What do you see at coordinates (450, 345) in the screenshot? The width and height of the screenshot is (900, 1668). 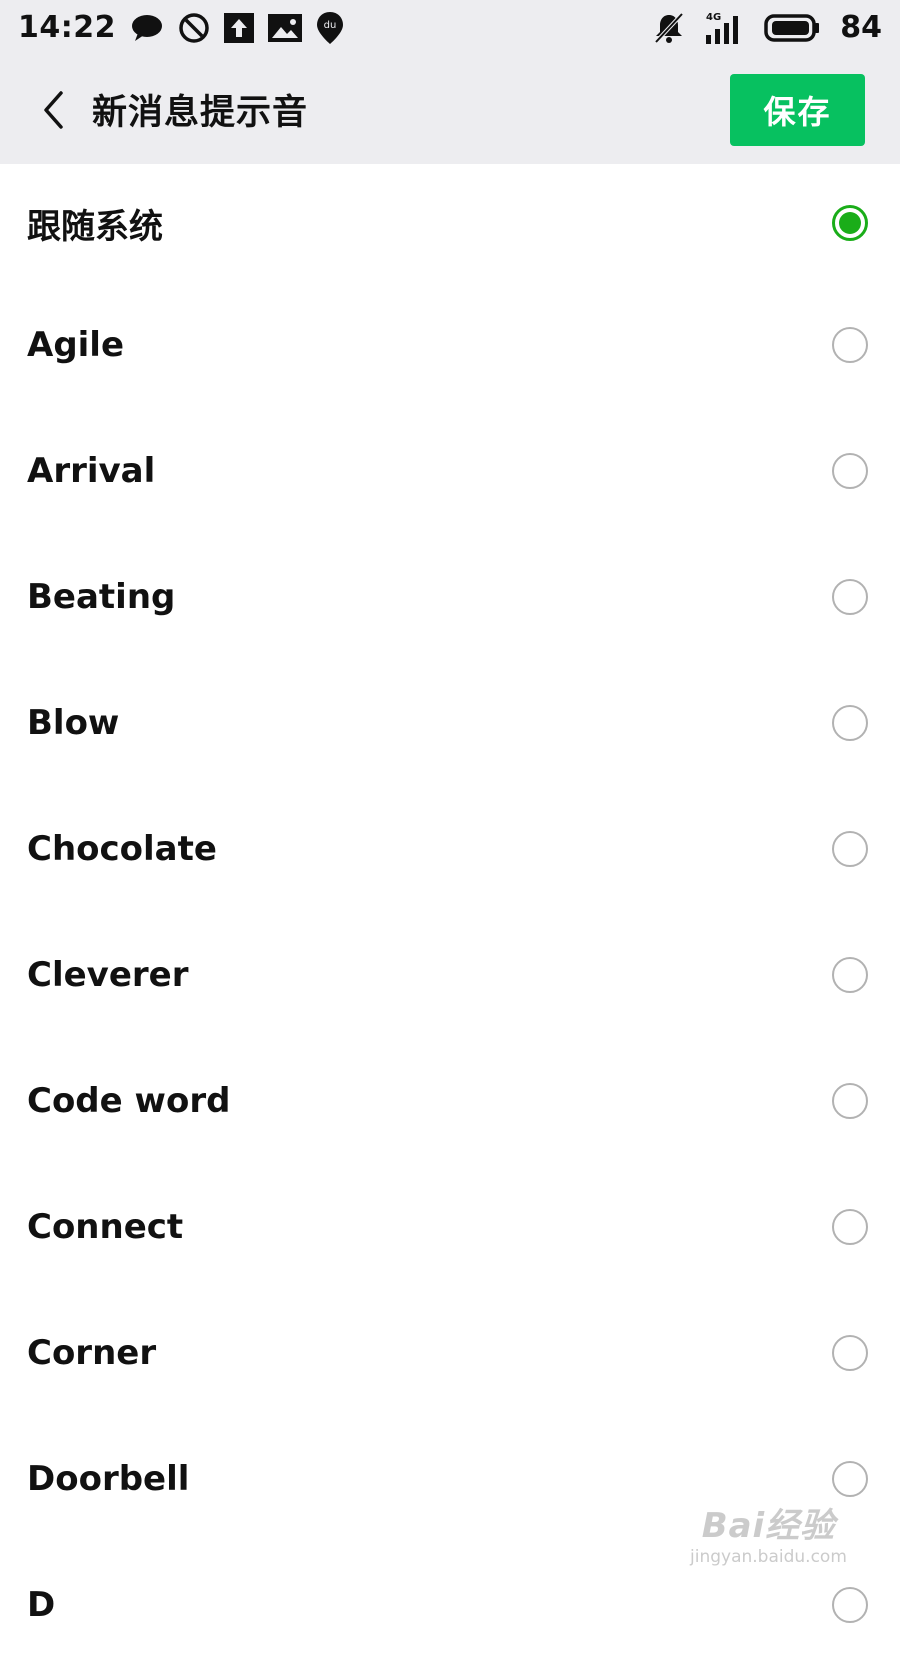 I see `sound-option: Agile` at bounding box center [450, 345].